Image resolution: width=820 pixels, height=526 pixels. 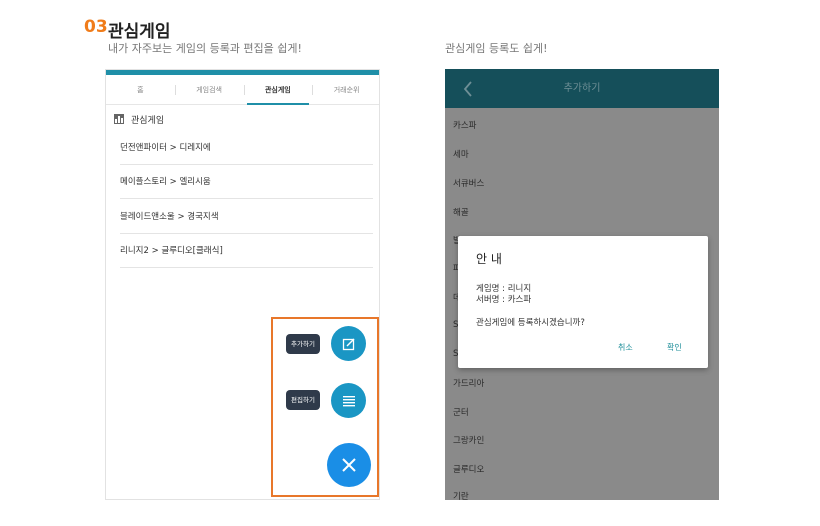 What do you see at coordinates (489, 259) in the screenshot?
I see `dialog-title: 안 내` at bounding box center [489, 259].